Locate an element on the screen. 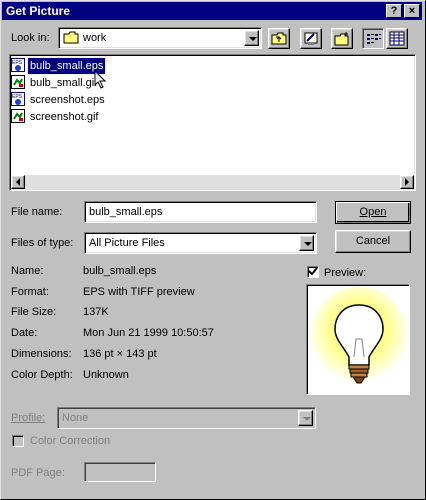 Image resolution: width=426 pixels, height=500 pixels. scroll-left-button is located at coordinates (18, 182).